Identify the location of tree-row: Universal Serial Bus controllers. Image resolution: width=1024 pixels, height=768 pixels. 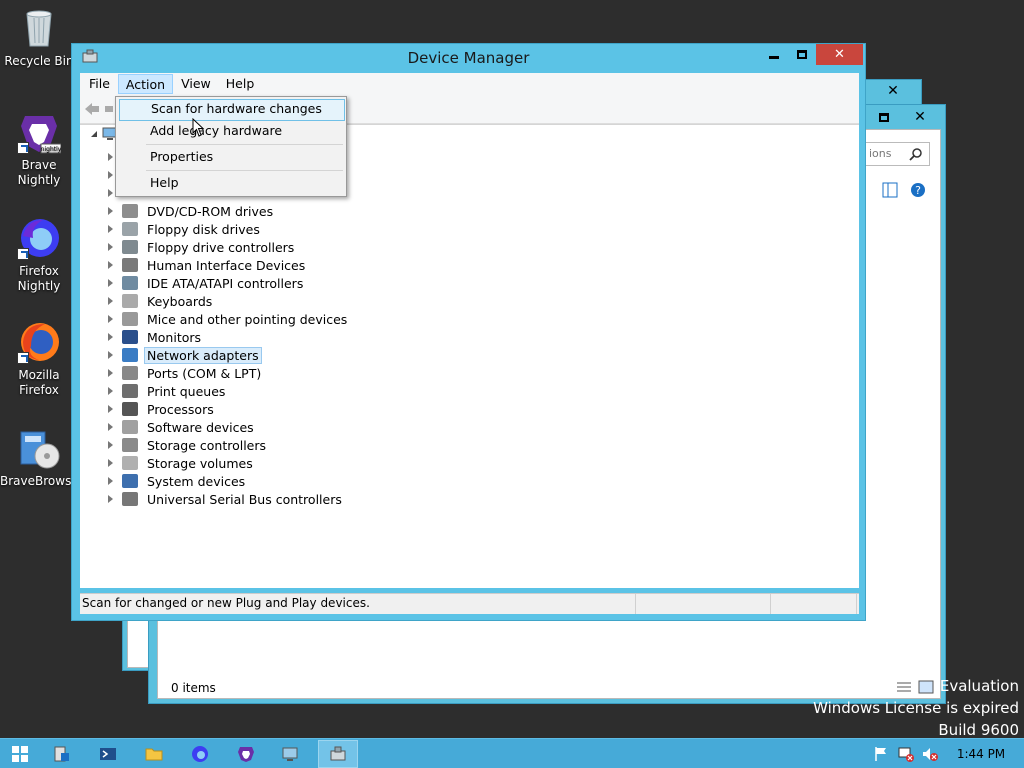
(226, 499).